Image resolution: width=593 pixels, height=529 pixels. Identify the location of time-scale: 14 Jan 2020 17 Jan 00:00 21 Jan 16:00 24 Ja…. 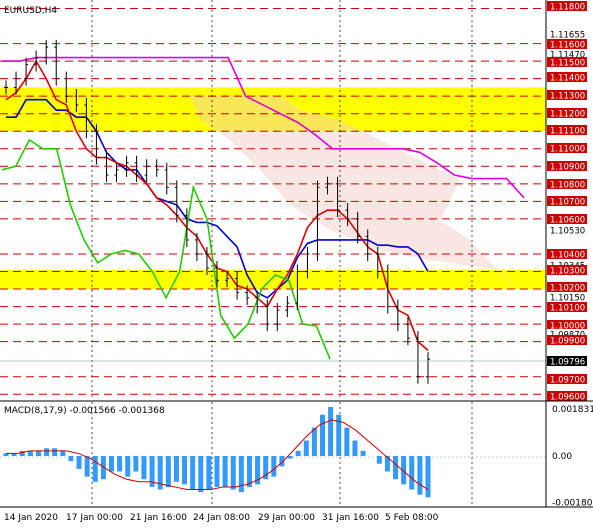
(221, 518).